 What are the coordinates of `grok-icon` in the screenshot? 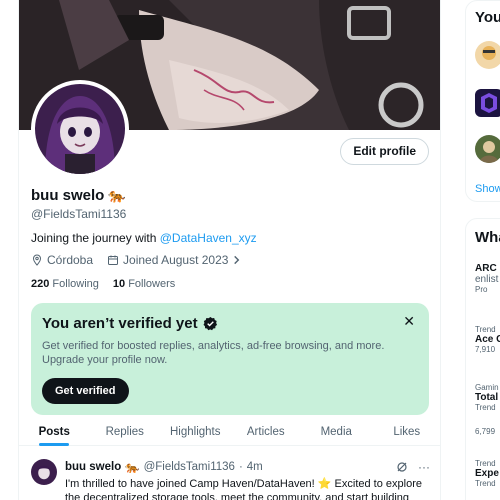 It's located at (402, 467).